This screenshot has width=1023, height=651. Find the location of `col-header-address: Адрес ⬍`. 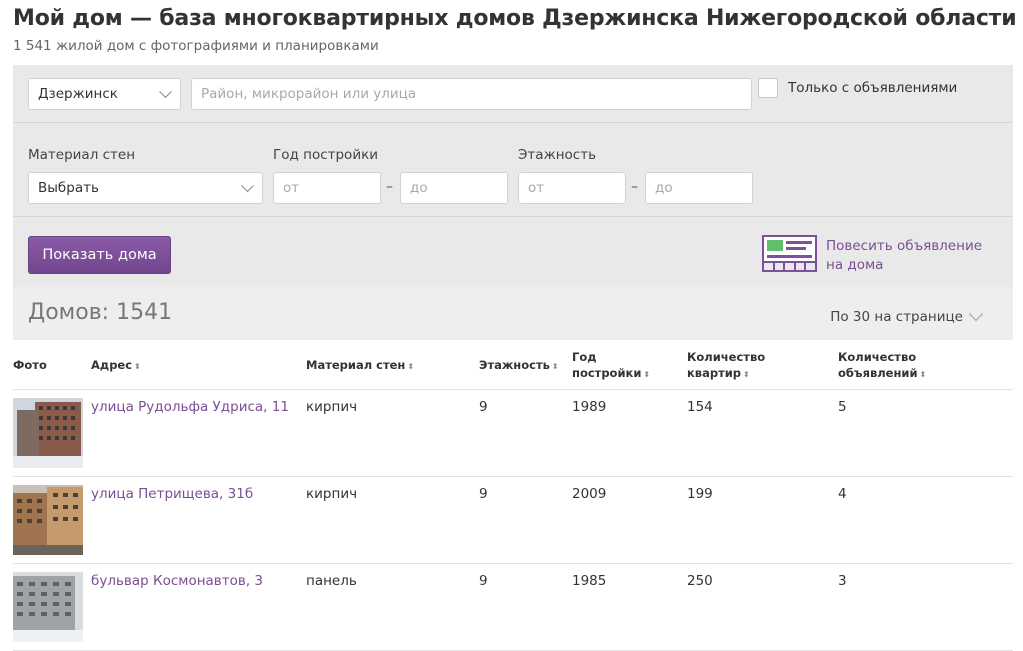

col-header-address: Адрес ⬍ is located at coordinates (116, 366).